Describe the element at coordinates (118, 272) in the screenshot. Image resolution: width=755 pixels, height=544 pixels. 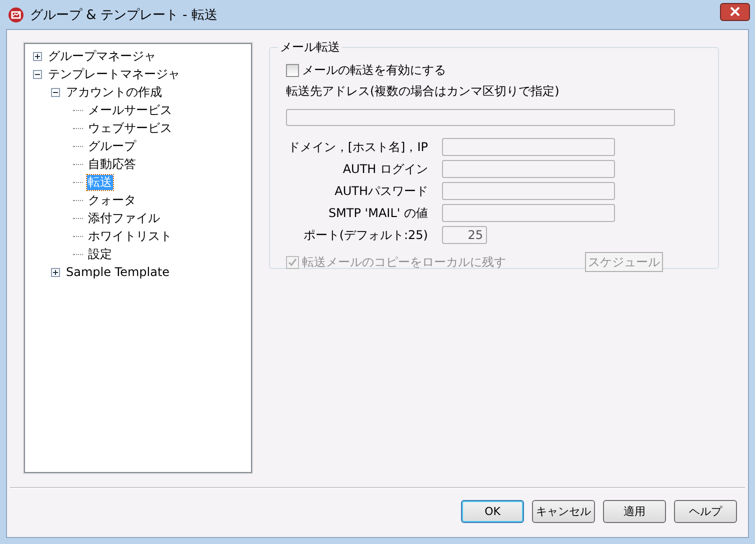
I see `tree-item: Sample Template` at that location.